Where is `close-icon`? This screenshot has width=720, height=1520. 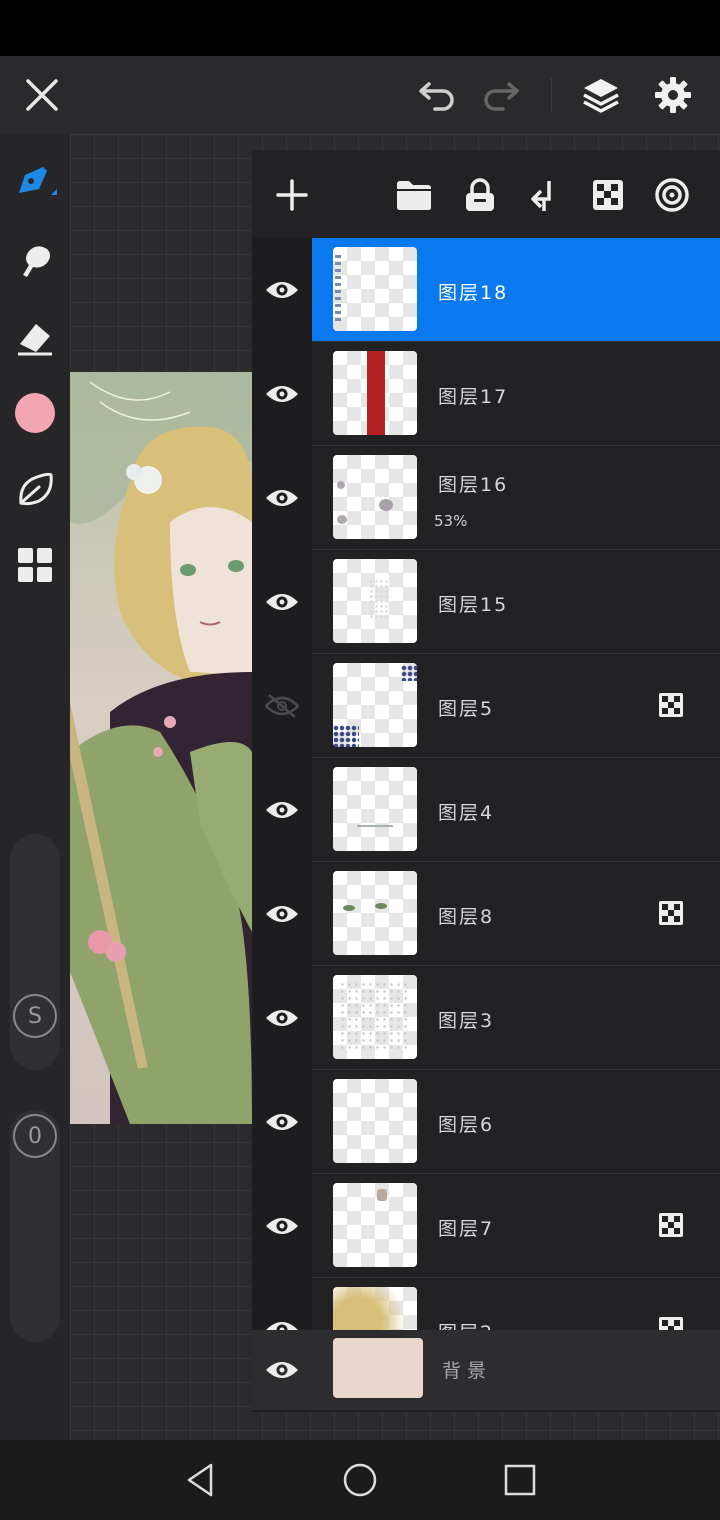
close-icon is located at coordinates (42, 95).